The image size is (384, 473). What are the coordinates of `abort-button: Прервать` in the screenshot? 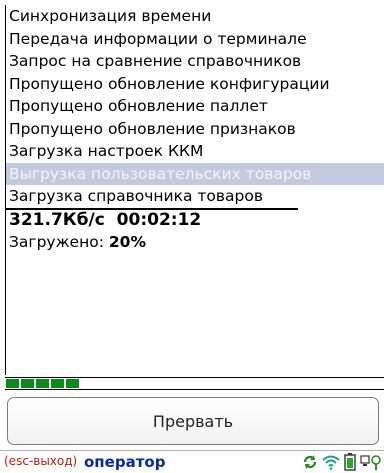 It's located at (193, 421).